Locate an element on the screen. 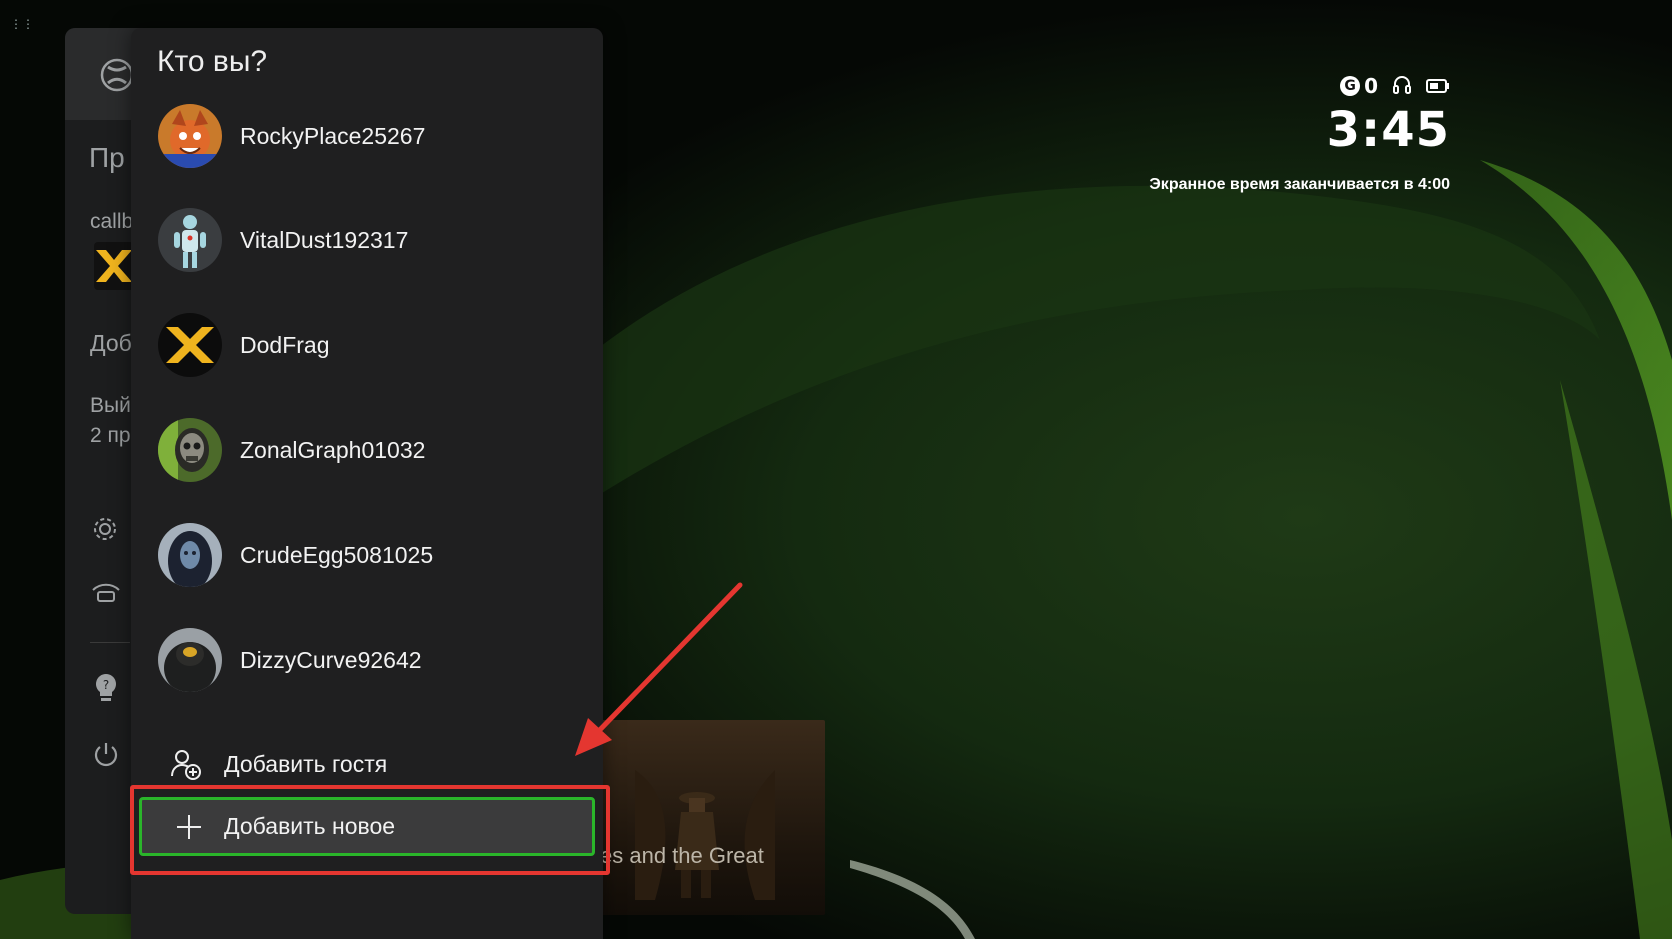  account-name: DizzyCurve92642 is located at coordinates (331, 659).